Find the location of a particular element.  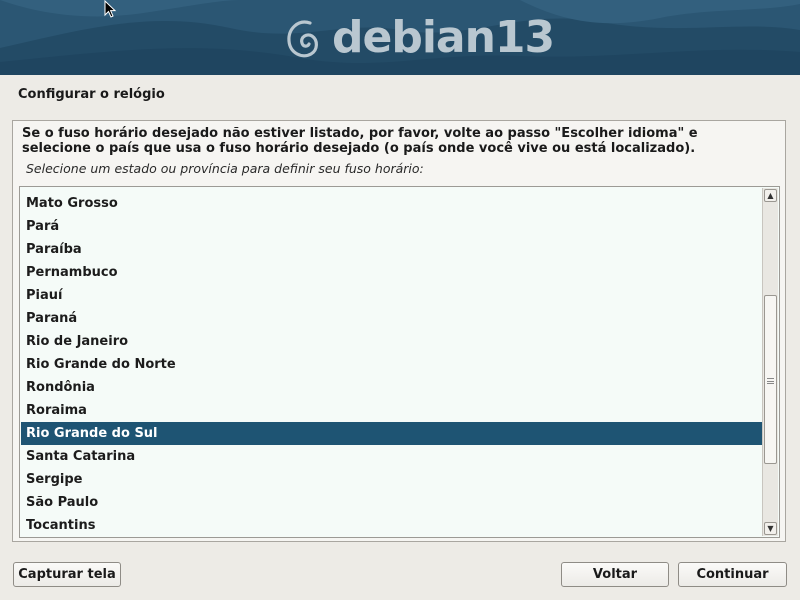

scrollbar-grip-icon is located at coordinates (770, 381).